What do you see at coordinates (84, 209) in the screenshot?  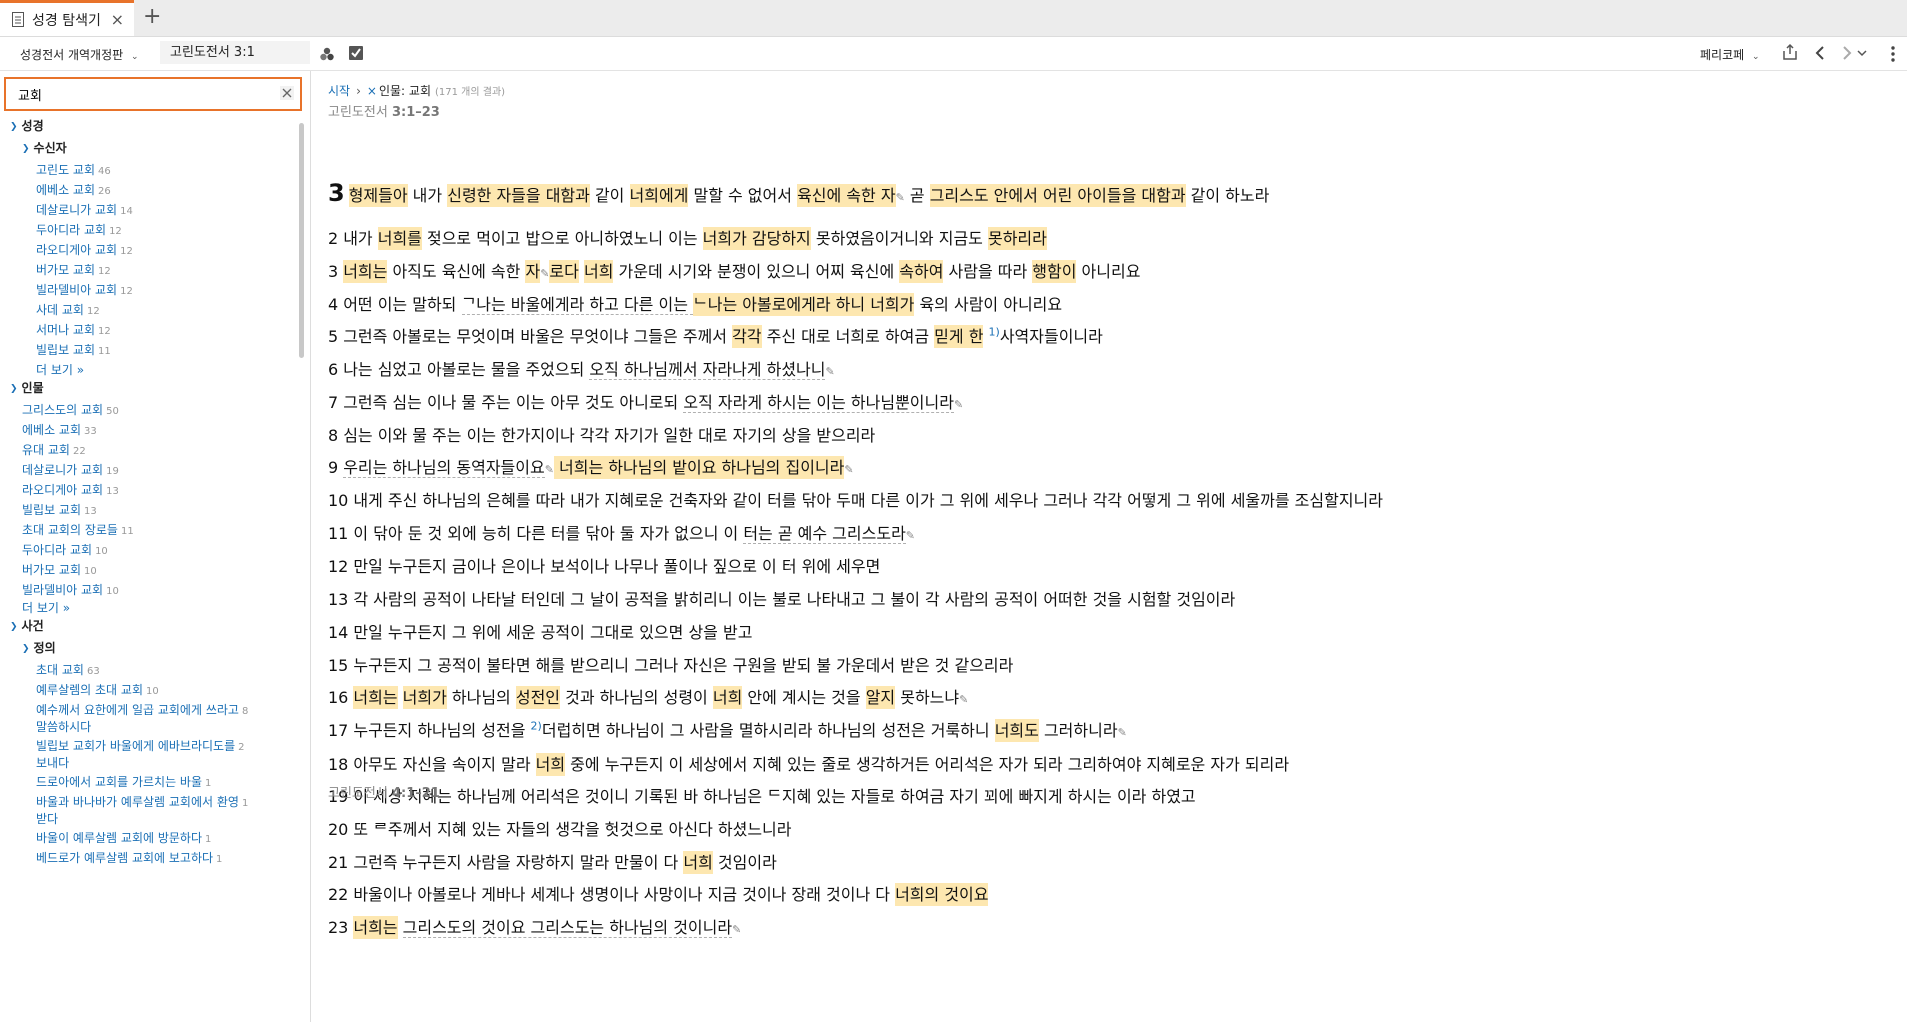 I see `tree-item: 데살로니가 교회 14` at bounding box center [84, 209].